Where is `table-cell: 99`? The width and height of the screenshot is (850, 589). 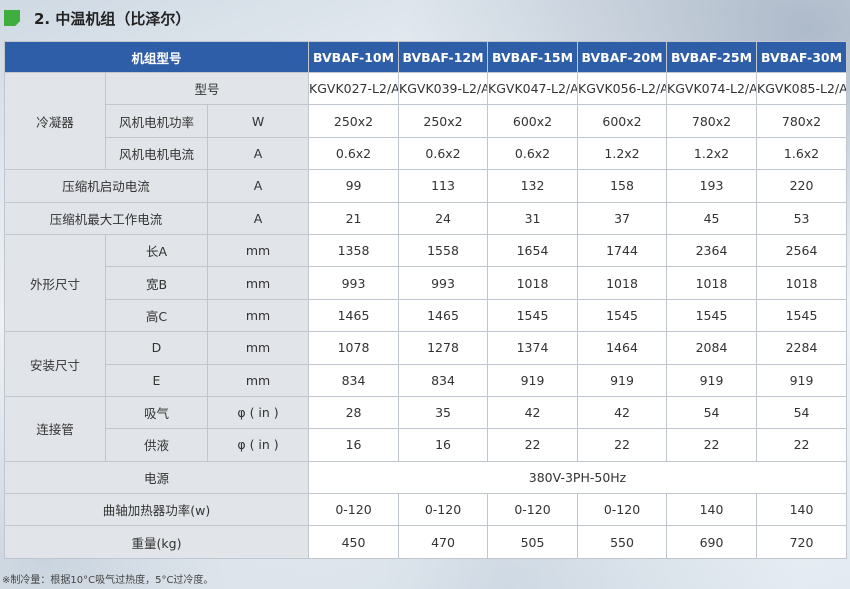 table-cell: 99 is located at coordinates (354, 186).